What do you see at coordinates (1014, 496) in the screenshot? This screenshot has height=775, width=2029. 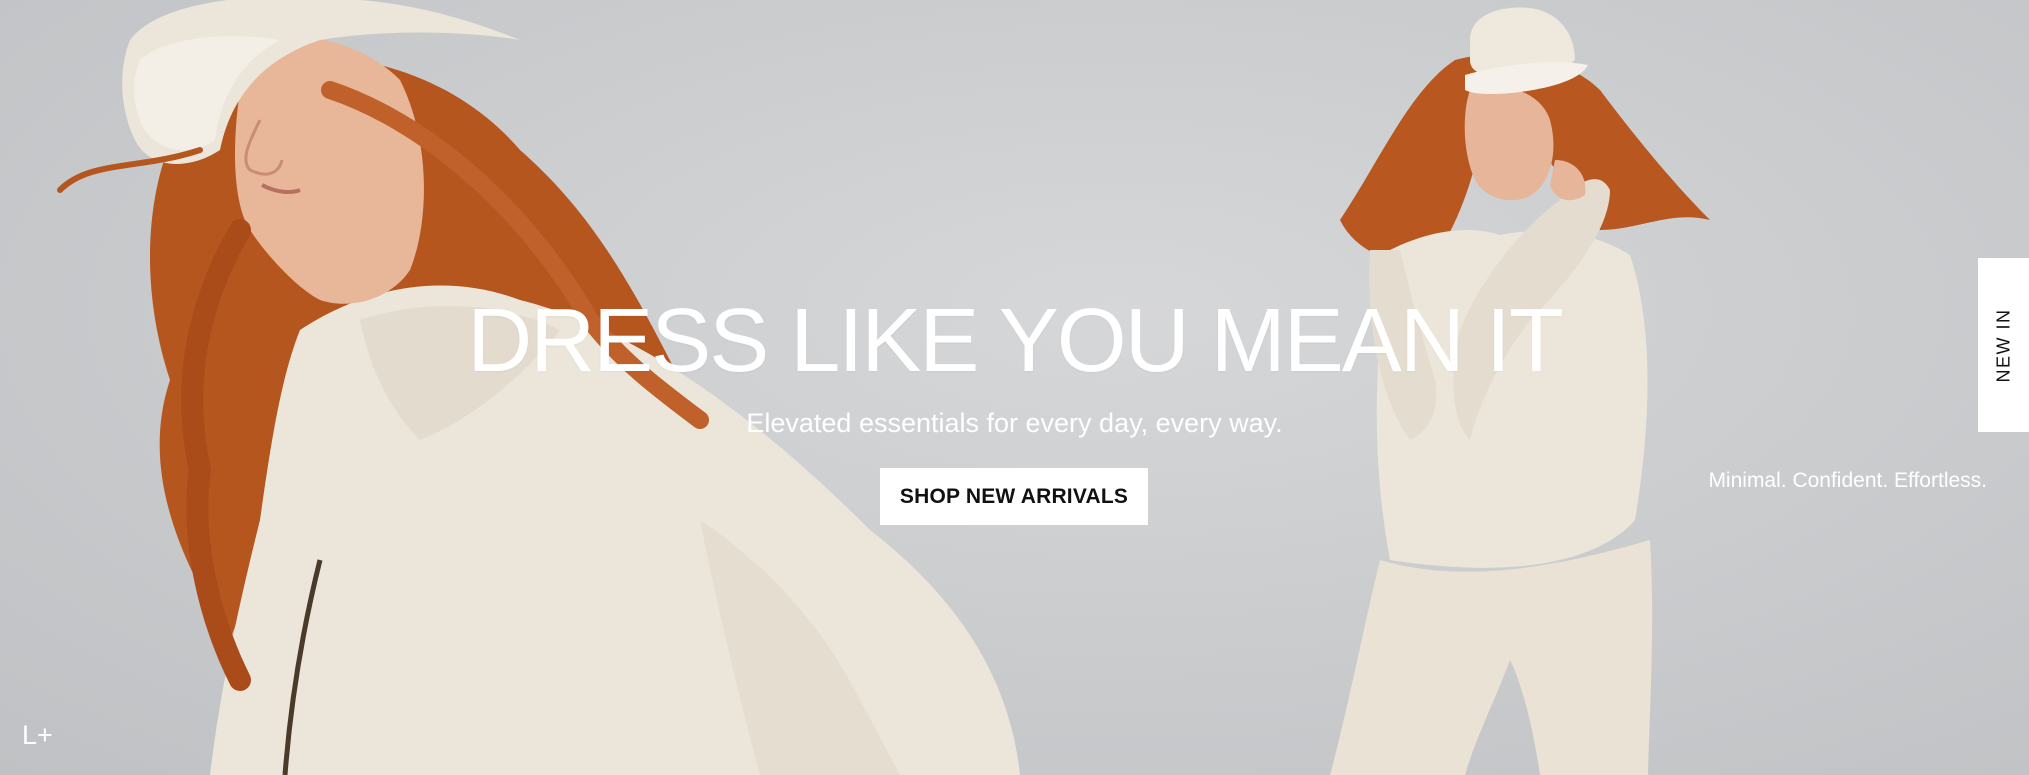 I see `shop-new-arrivals-button: SHOP NEW ARRIVALS` at bounding box center [1014, 496].